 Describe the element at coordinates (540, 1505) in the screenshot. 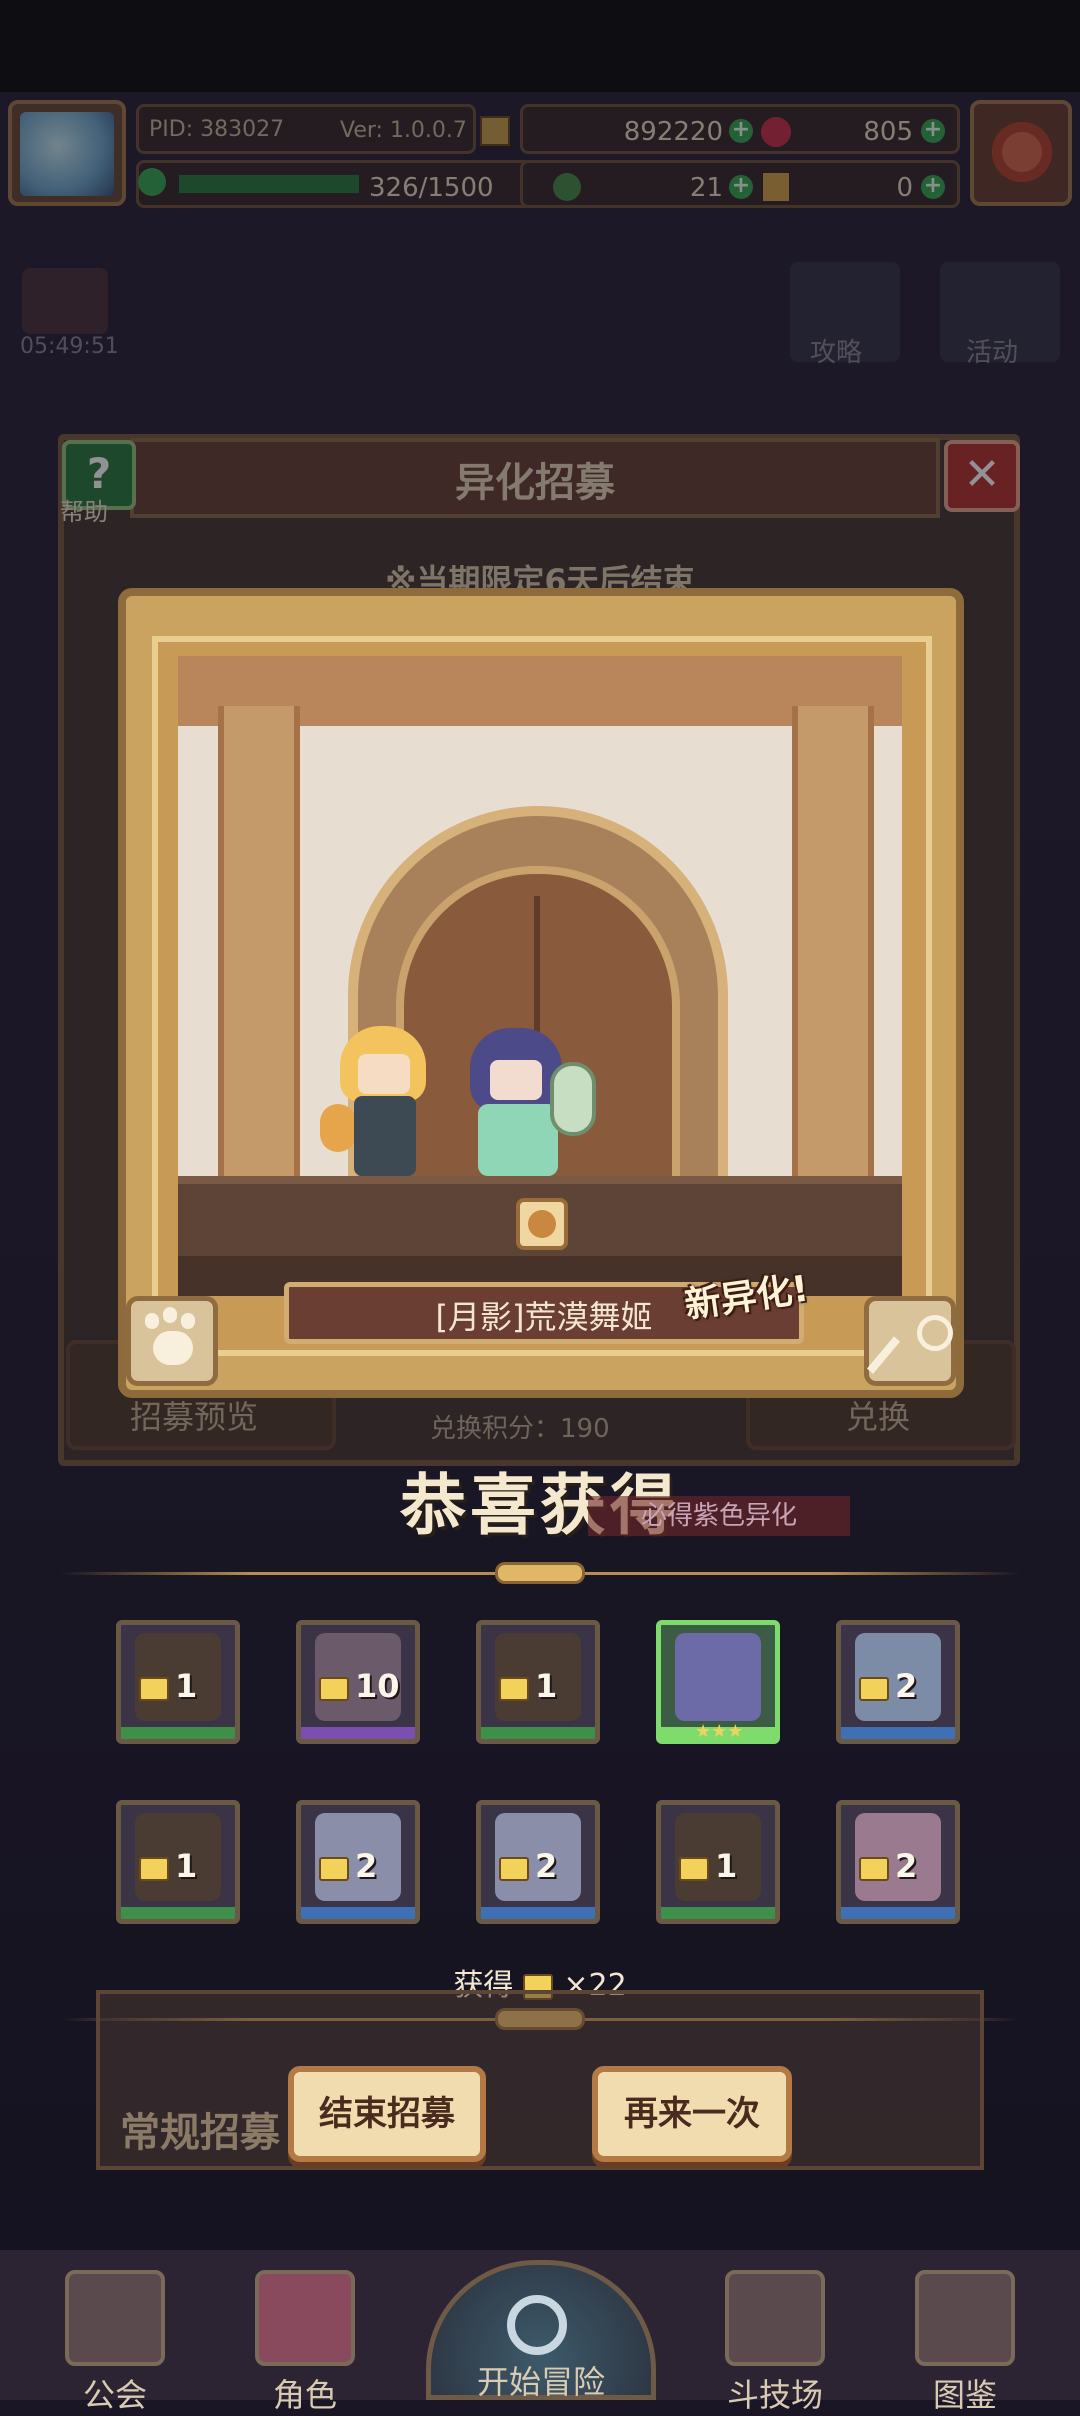

I see `congrats-title: 恭喜获得` at that location.